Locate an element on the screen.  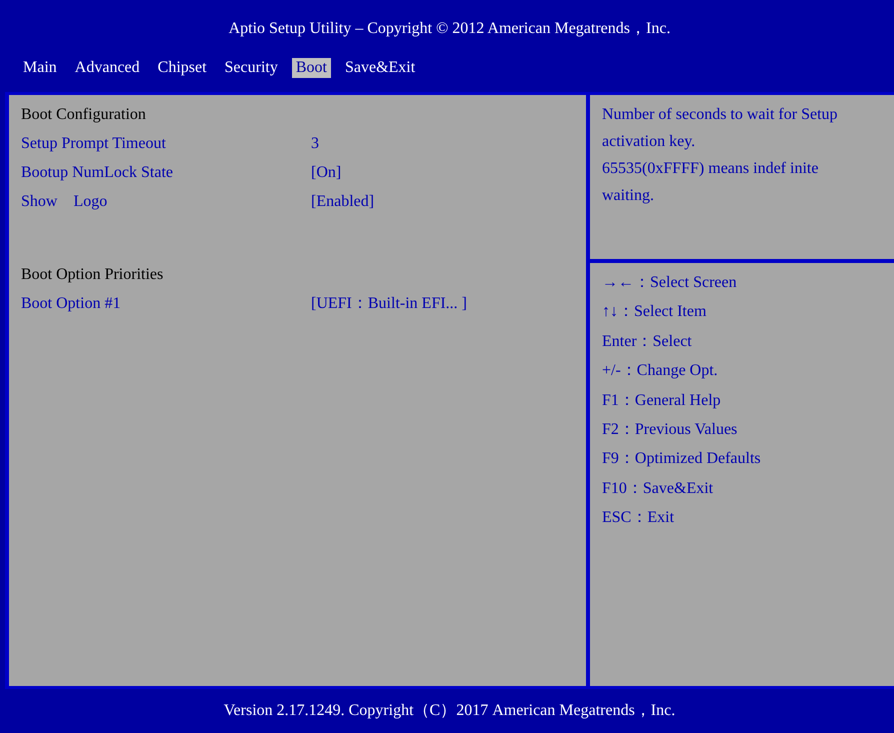
window-title: Aptio Setup Utility – Copyright © 2012 American Megatrends，Inc. is located at coordinates (450, 29).